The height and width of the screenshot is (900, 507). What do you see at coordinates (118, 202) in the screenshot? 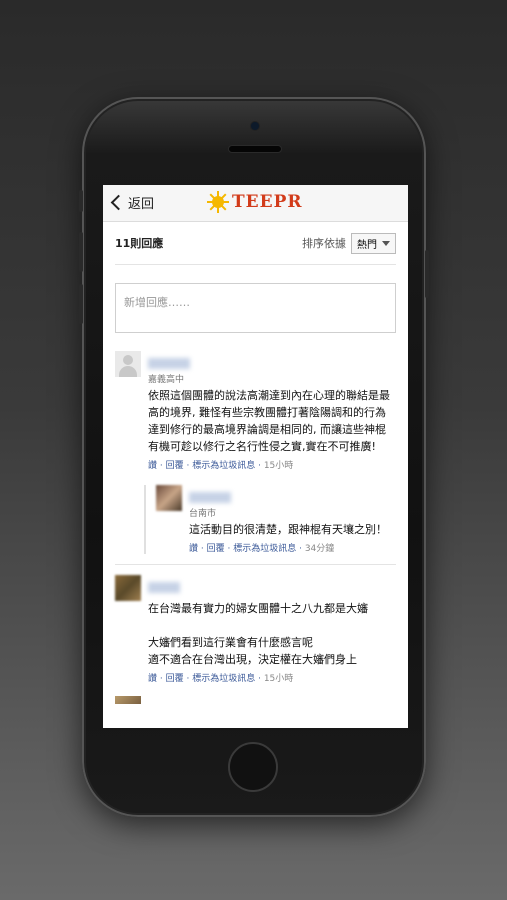
I see `chevron-left-icon` at bounding box center [118, 202].